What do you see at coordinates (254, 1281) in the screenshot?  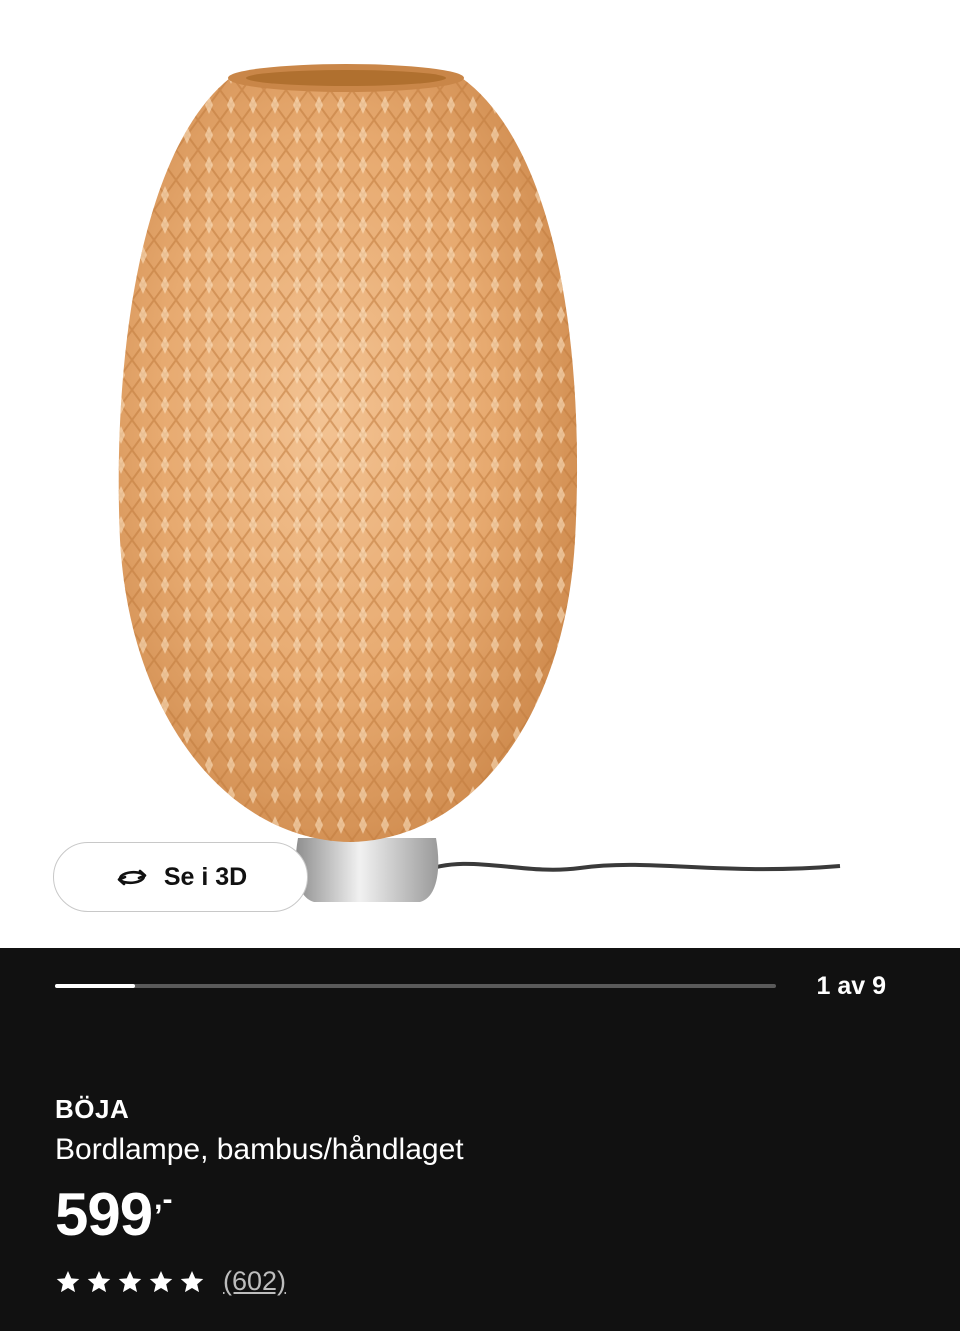 I see `review-count-link: (602)` at bounding box center [254, 1281].